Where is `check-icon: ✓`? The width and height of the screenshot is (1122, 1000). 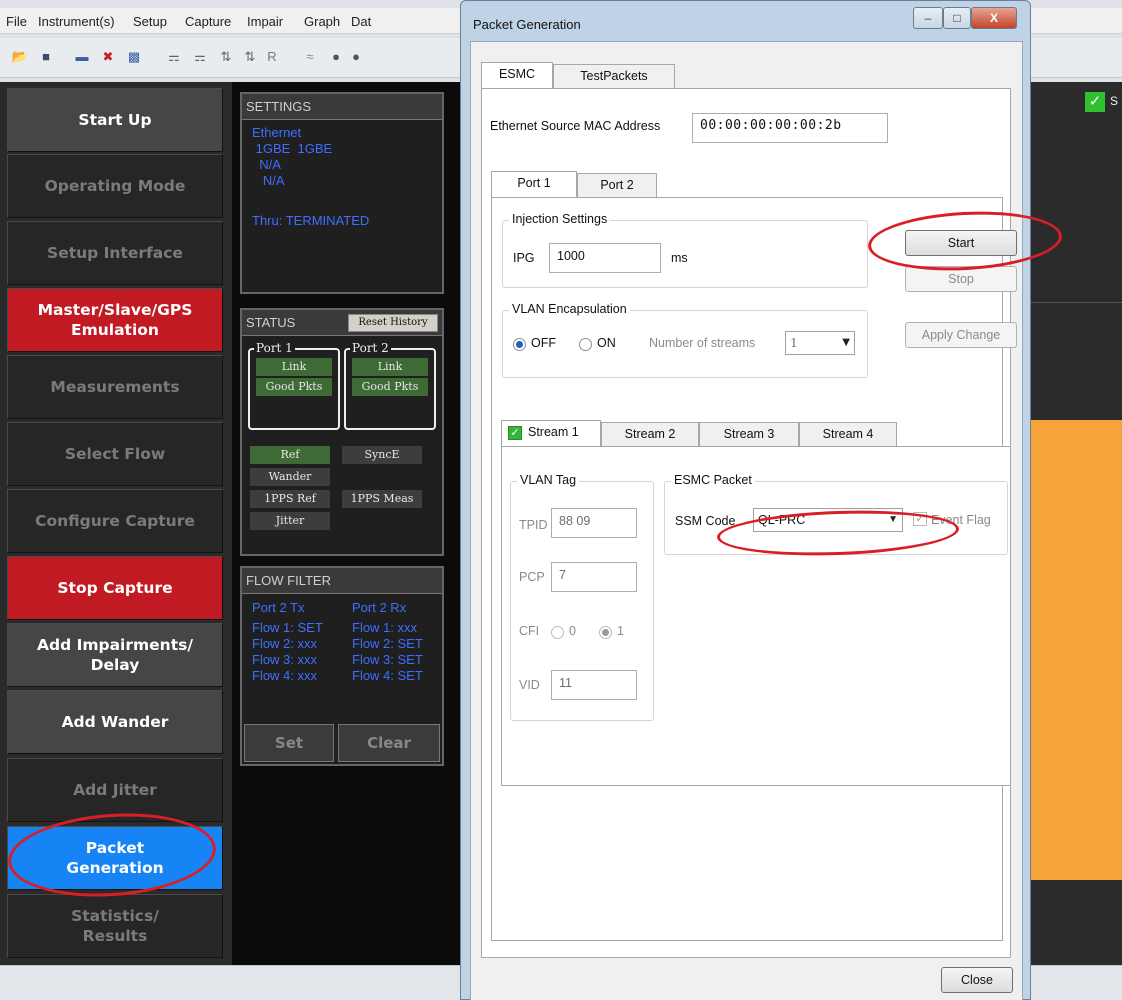
check-icon: ✓ is located at coordinates (1095, 102).